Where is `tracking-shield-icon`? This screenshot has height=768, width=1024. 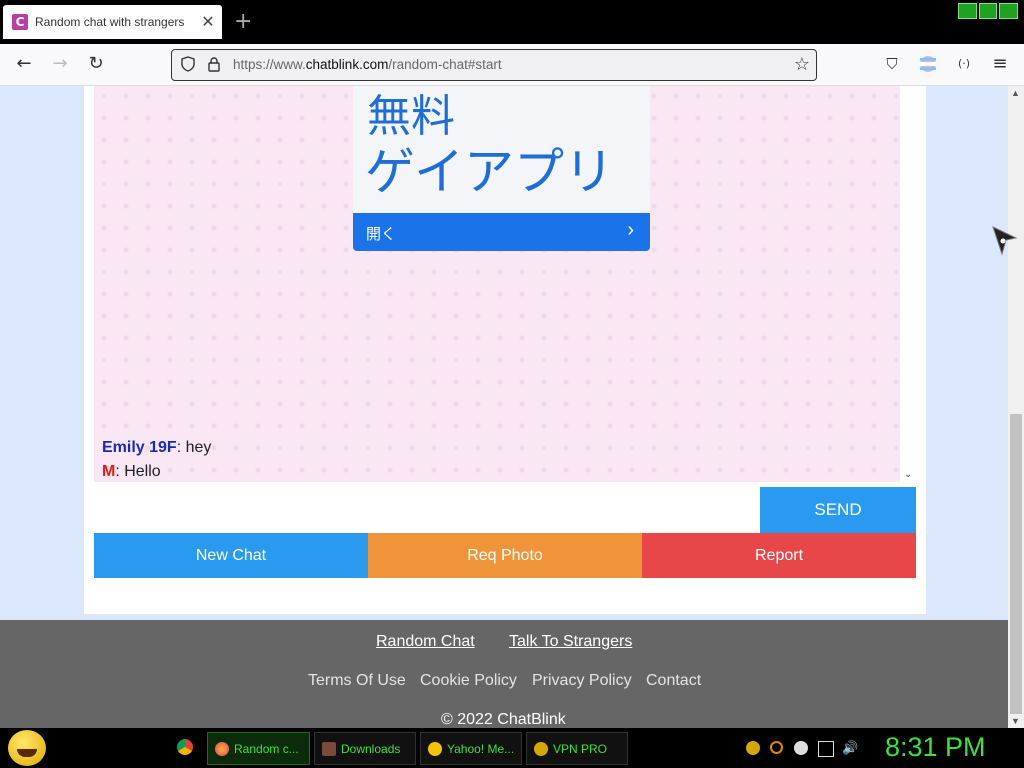 tracking-shield-icon is located at coordinates (188, 64).